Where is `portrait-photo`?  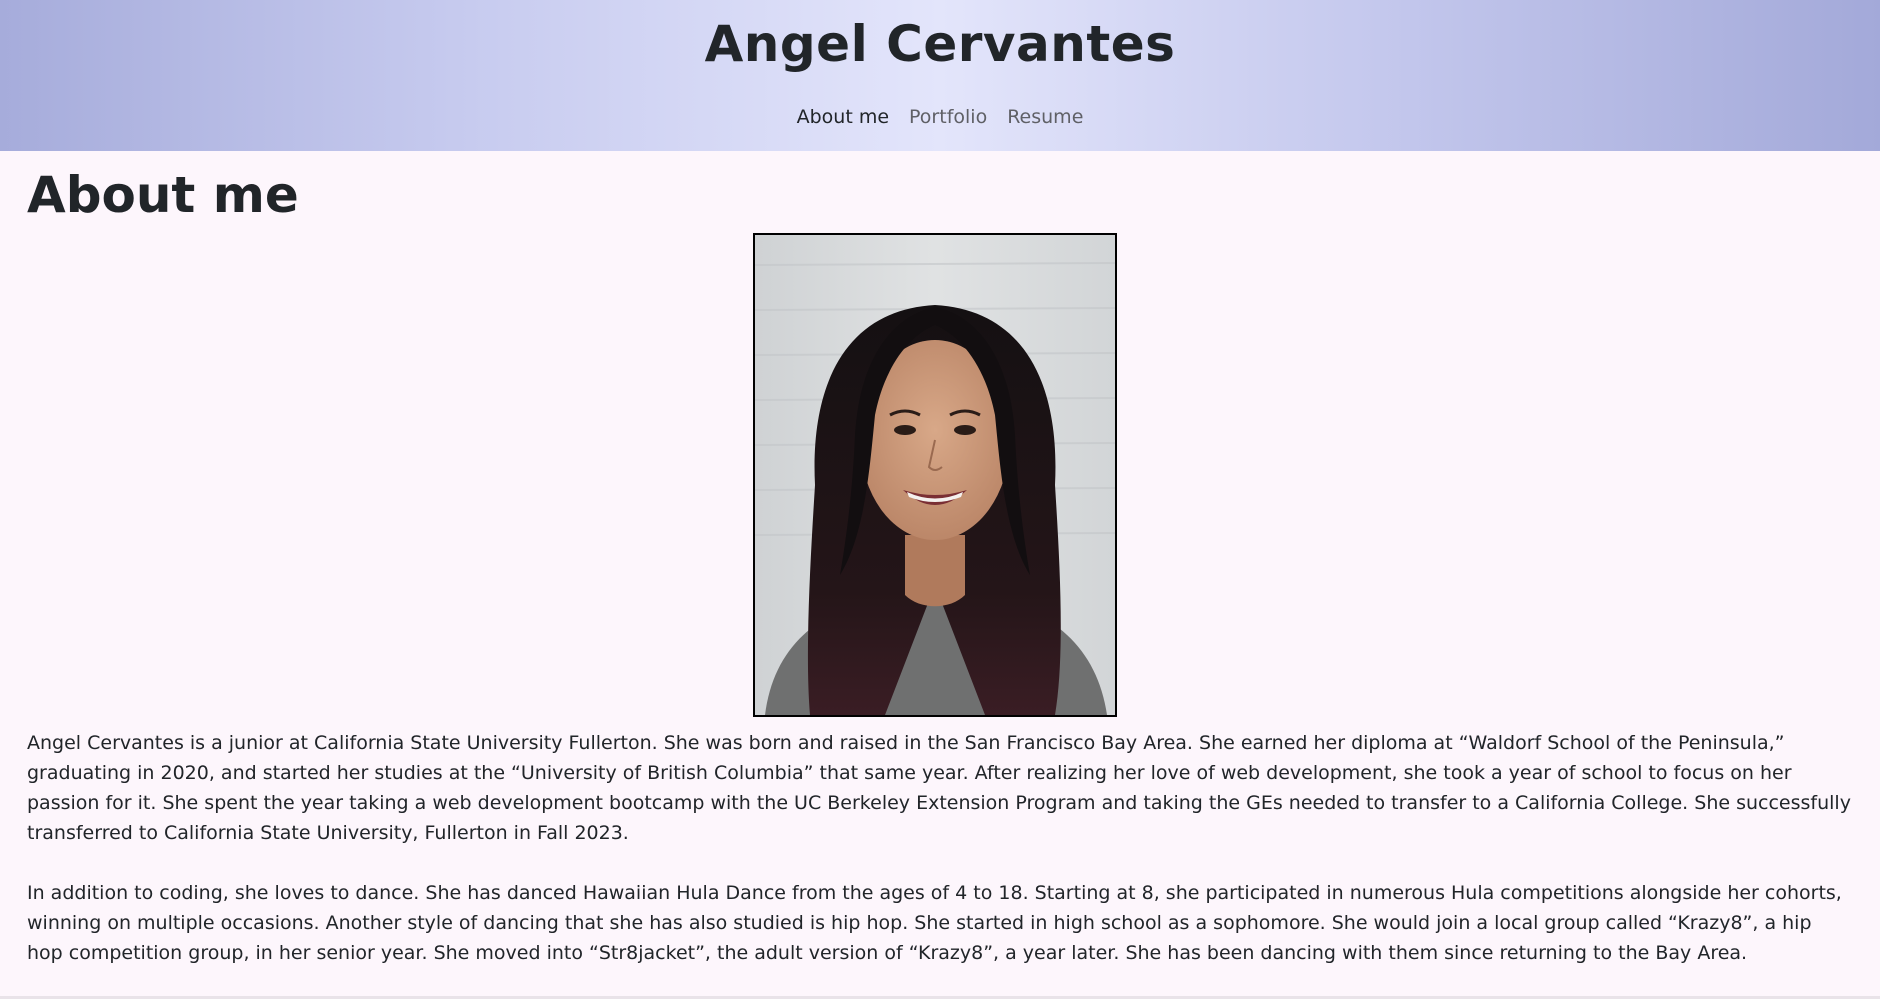 portrait-photo is located at coordinates (935, 475).